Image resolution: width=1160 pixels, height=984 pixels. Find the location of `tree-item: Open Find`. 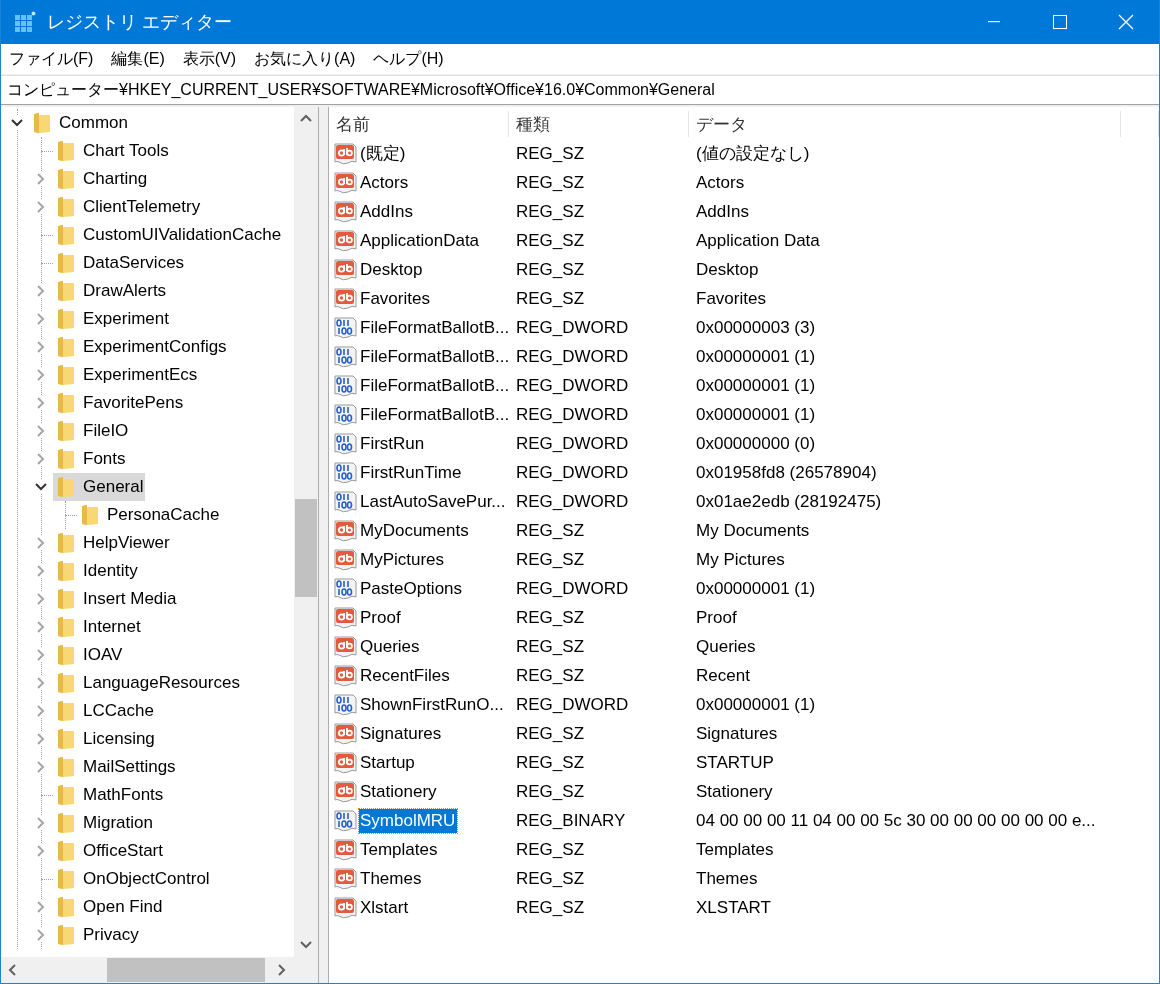

tree-item: Open Find is located at coordinates (109, 907).